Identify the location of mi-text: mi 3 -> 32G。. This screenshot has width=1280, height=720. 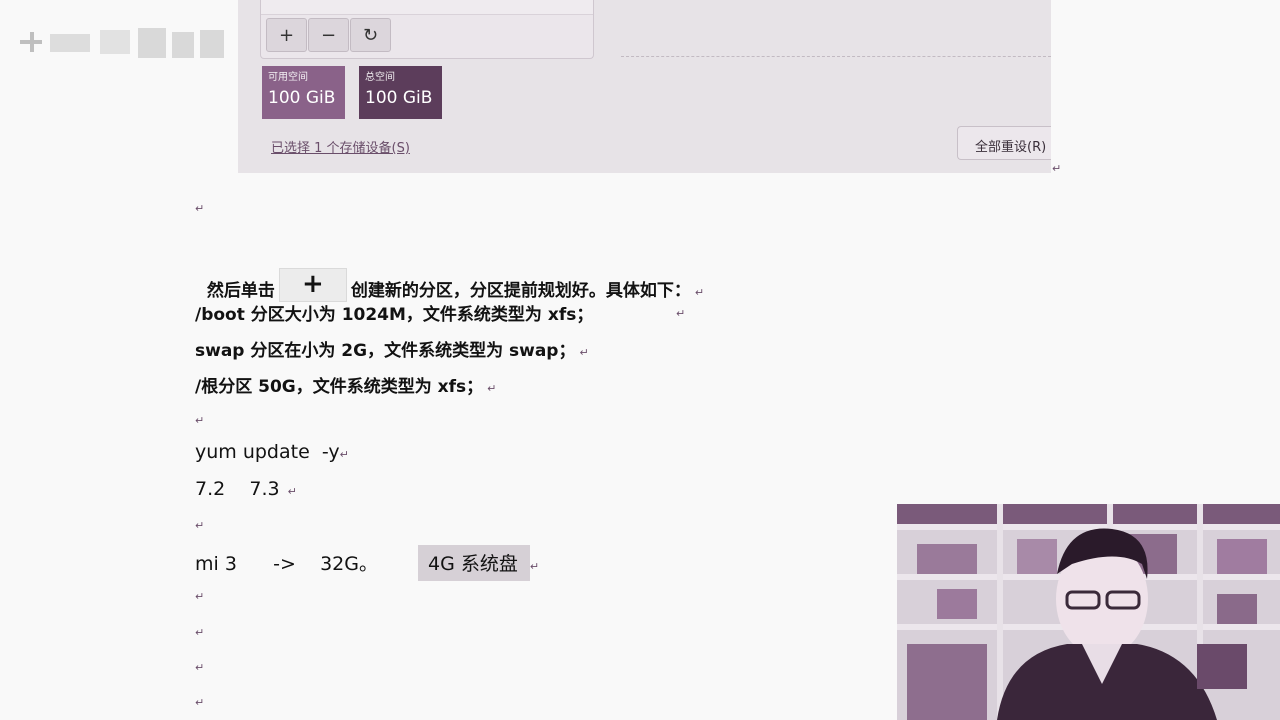
(286, 564).